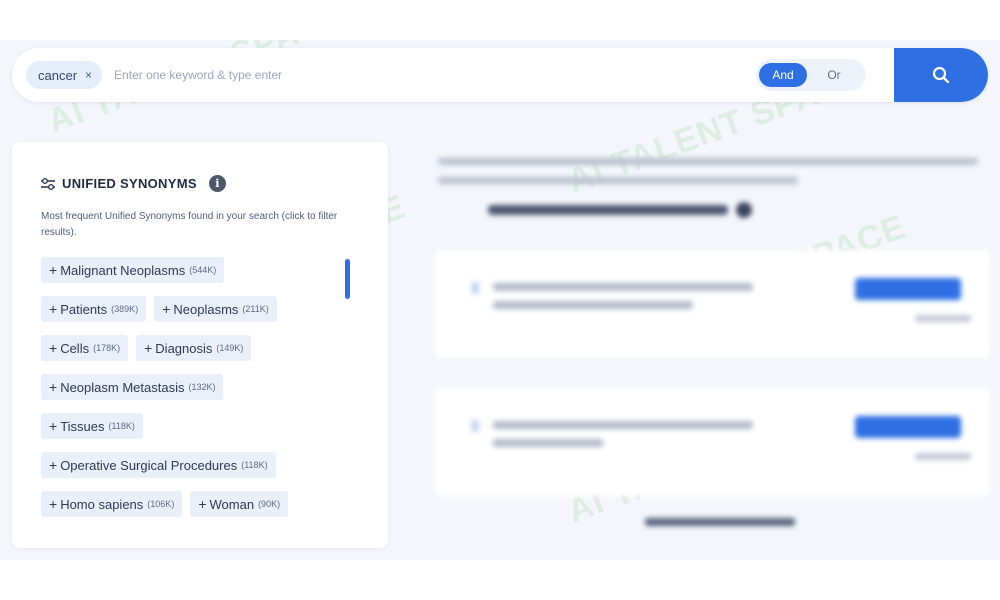 The width and height of the screenshot is (1000, 600). I want to click on synonyms-scrollbar, so click(347, 279).